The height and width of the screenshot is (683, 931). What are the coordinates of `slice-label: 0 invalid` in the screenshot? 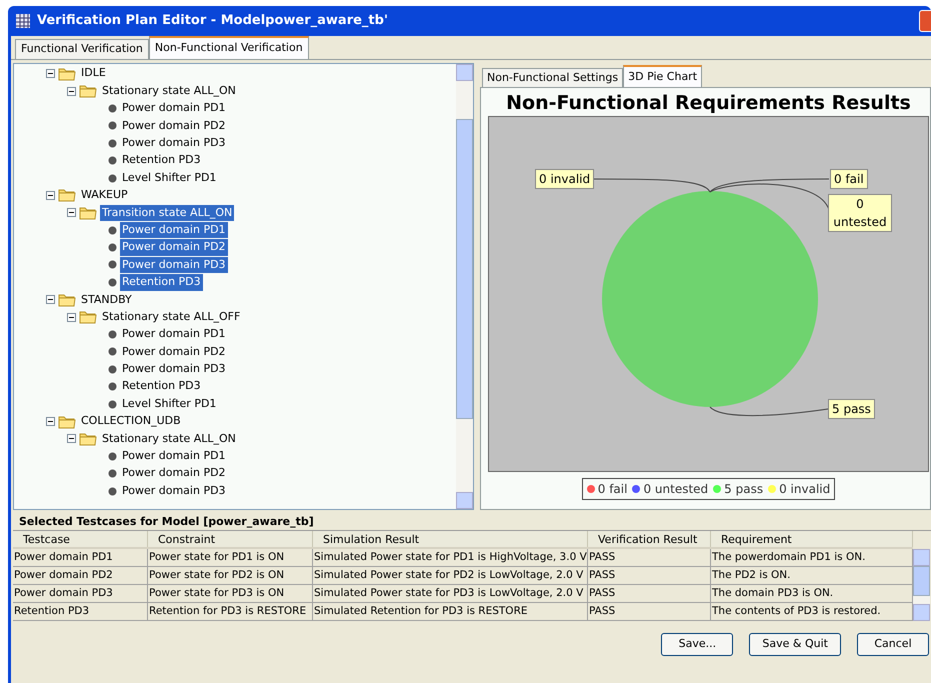 It's located at (564, 179).